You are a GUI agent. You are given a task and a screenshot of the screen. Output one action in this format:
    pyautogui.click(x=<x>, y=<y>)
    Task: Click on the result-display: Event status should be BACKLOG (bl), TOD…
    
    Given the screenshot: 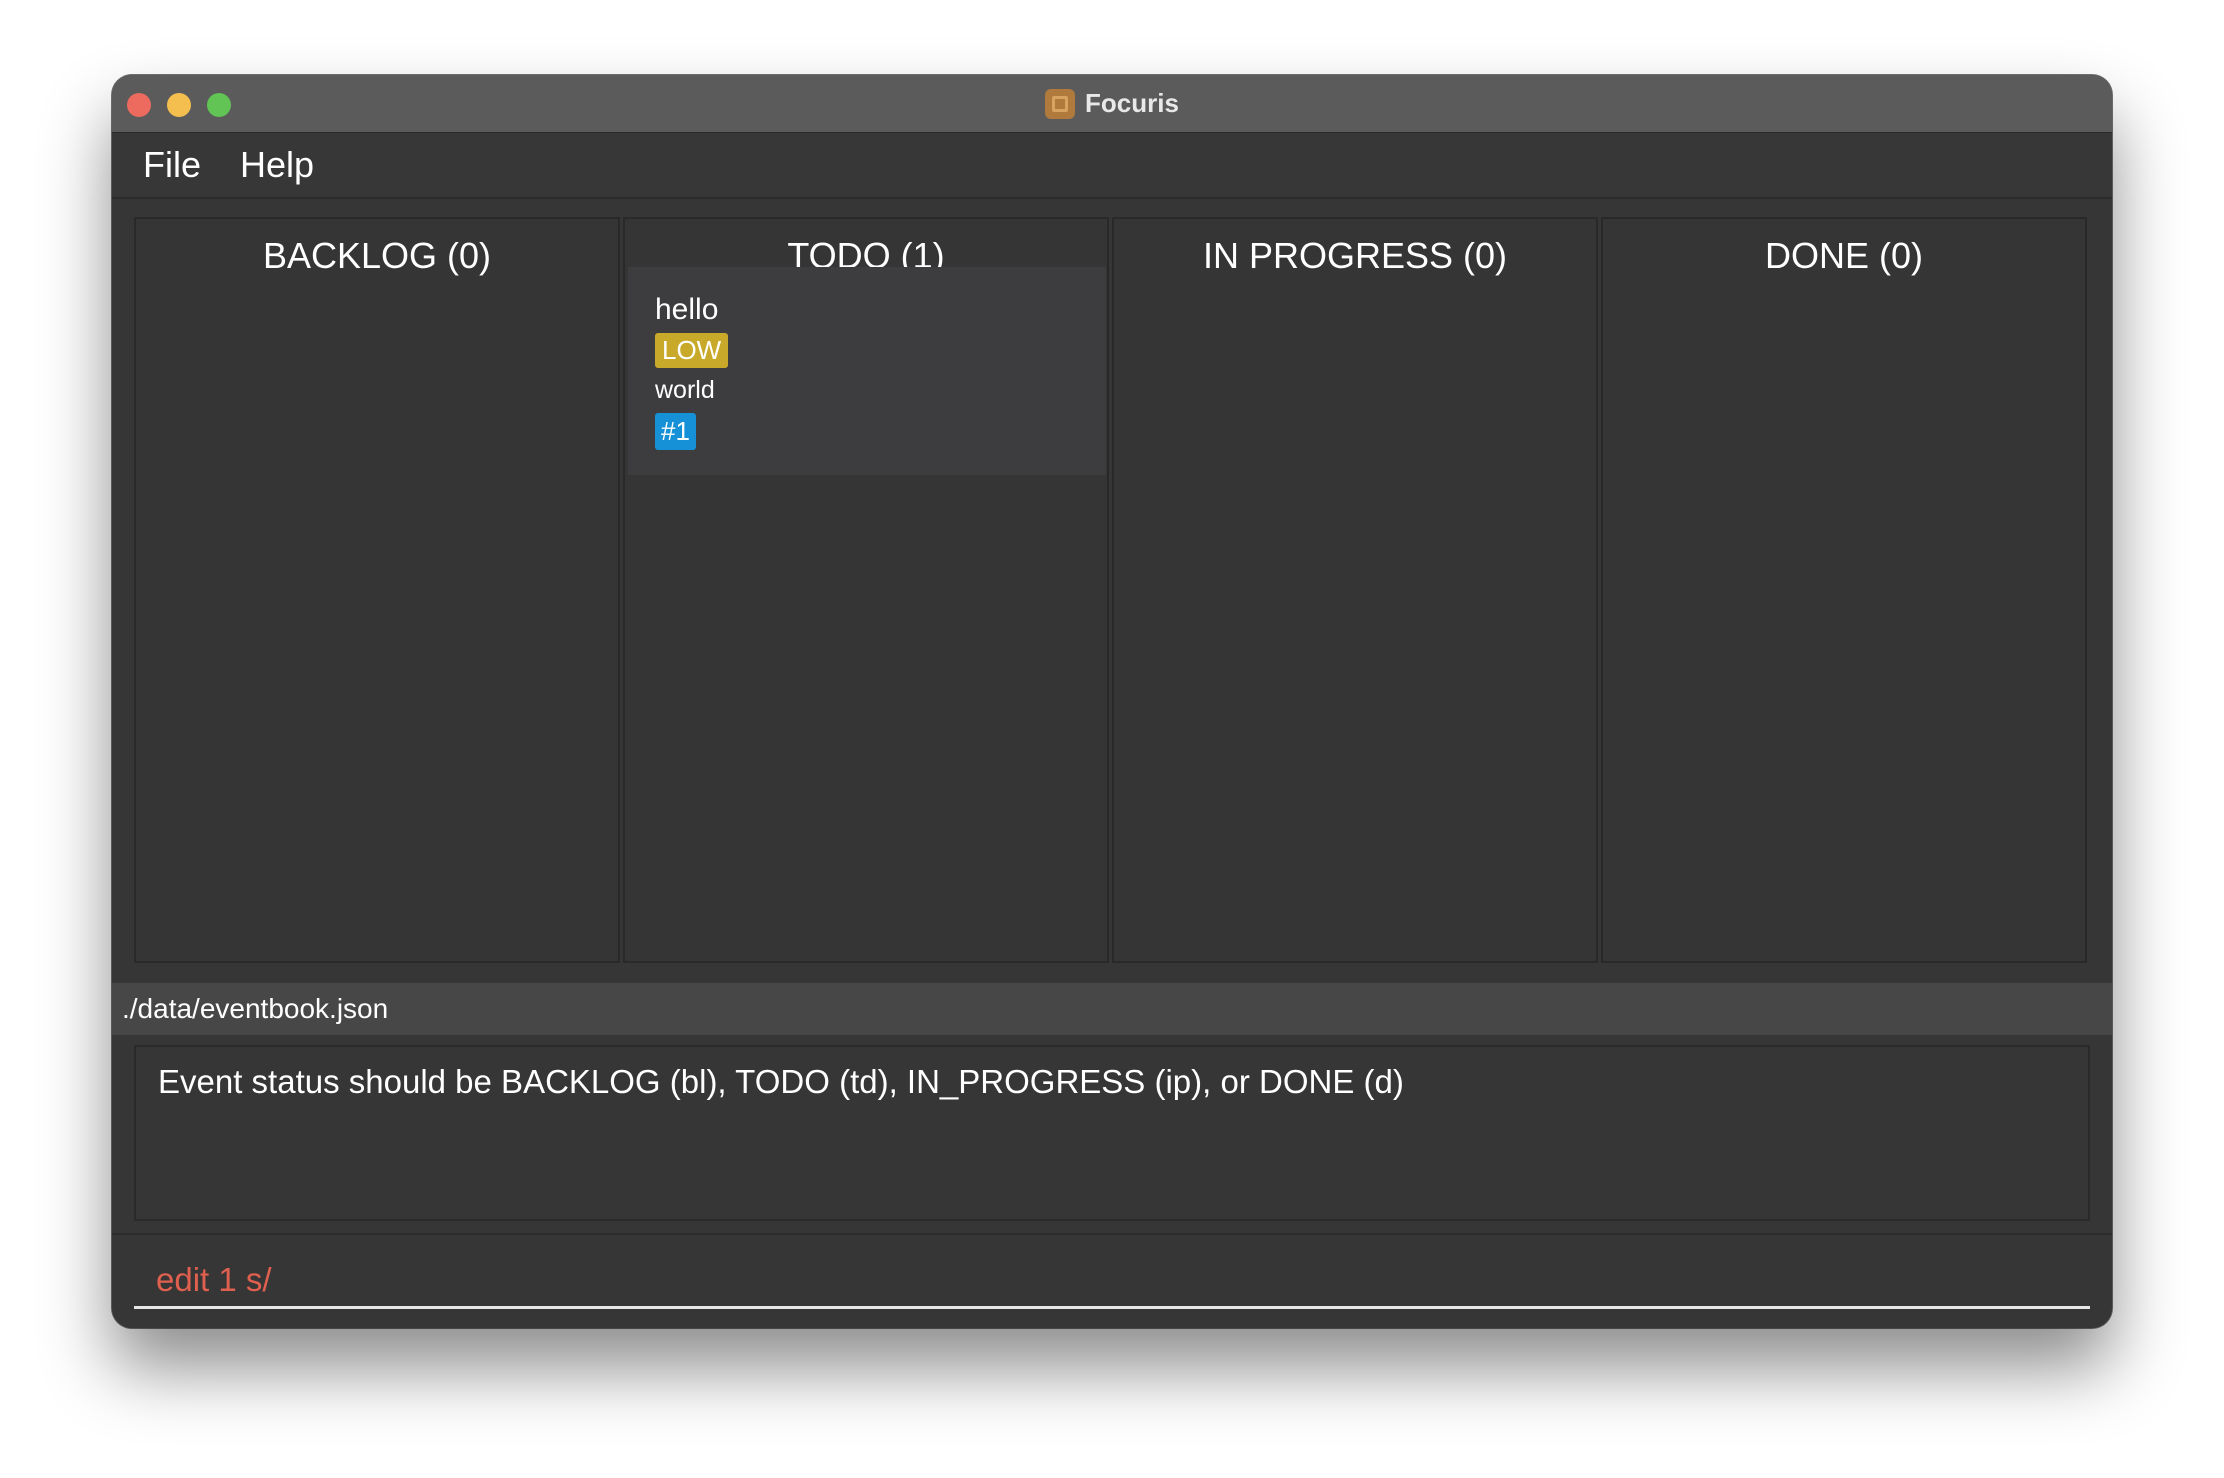 What is the action you would take?
    pyautogui.click(x=1112, y=1133)
    